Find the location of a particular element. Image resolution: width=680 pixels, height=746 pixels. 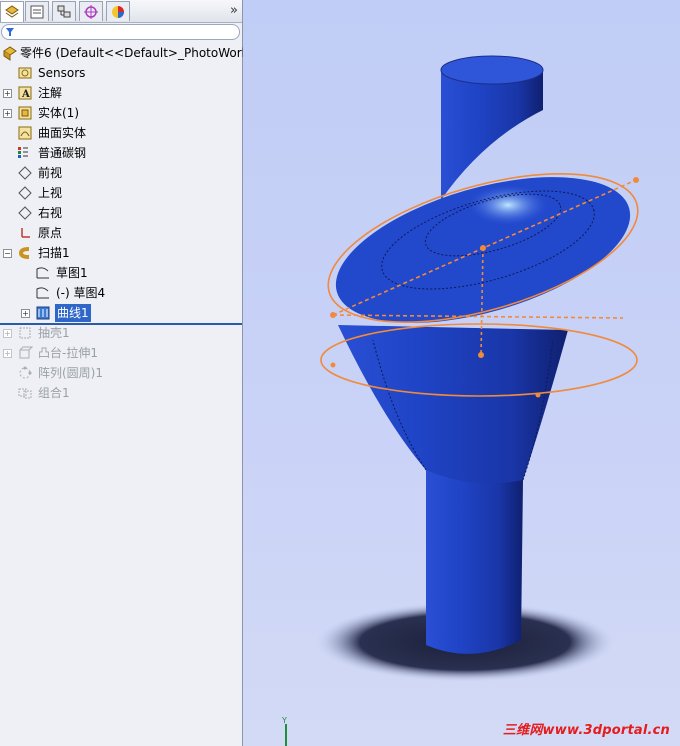

curve-icon is located at coordinates (43, 313).